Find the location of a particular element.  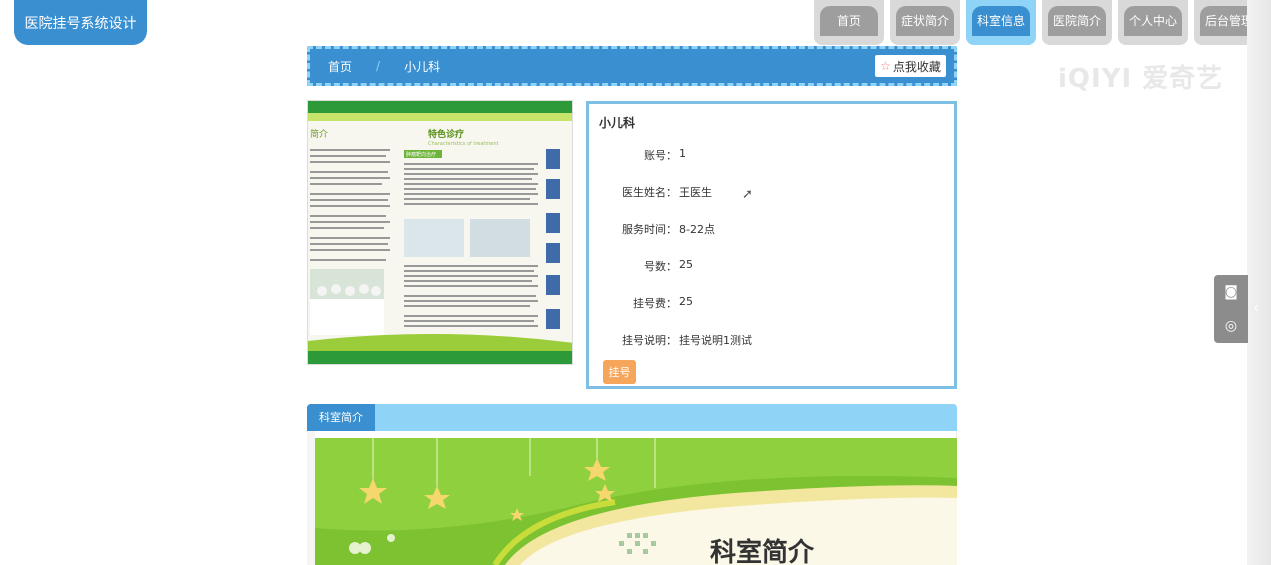

intro-header: 科室简介 is located at coordinates (632, 417).